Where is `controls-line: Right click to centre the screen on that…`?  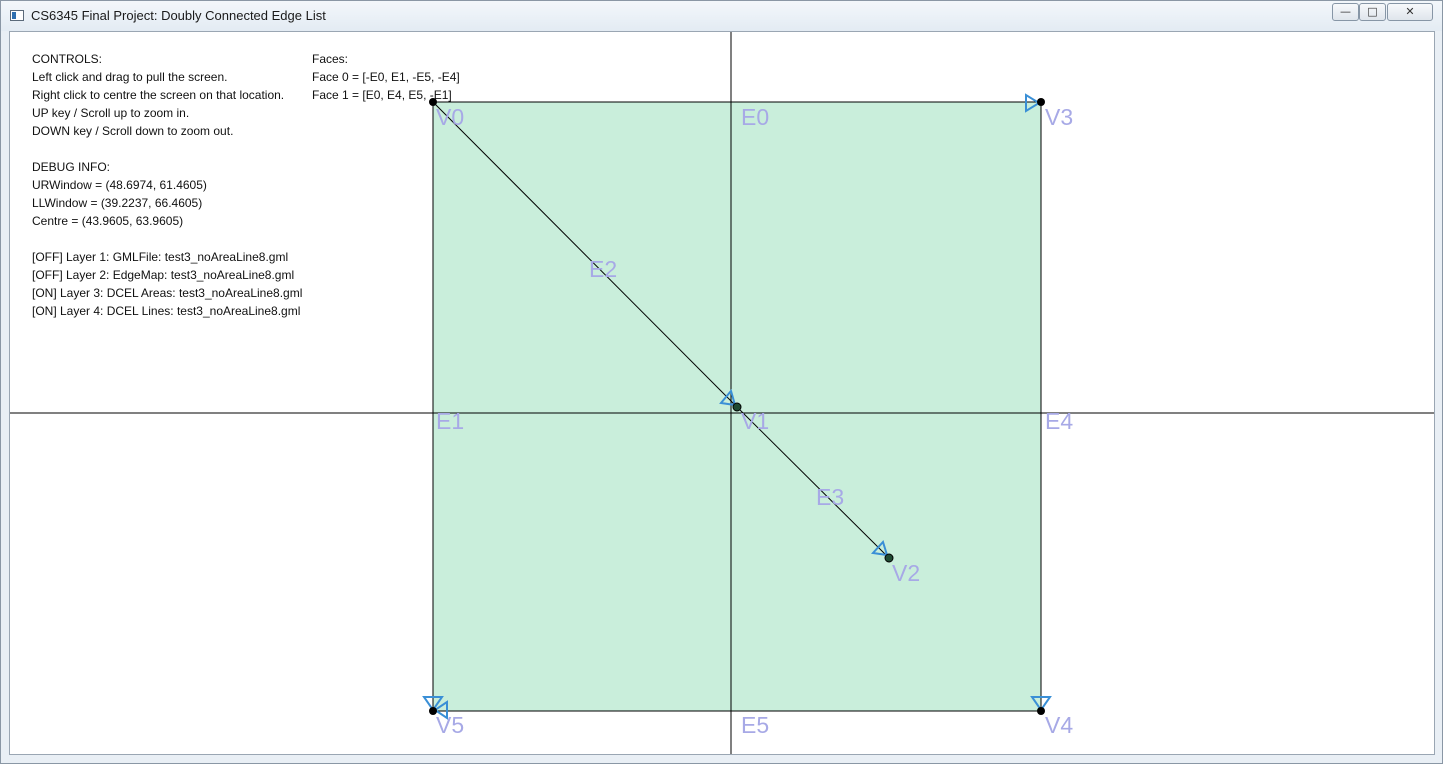 controls-line: Right click to centre the screen on that… is located at coordinates (158, 95).